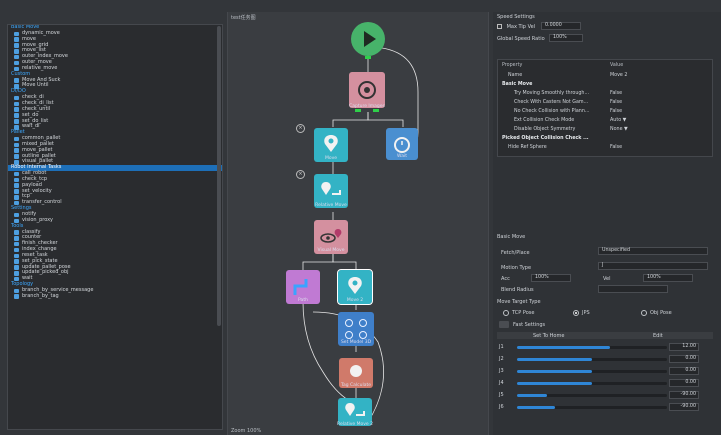  What do you see at coordinates (605, 111) in the screenshot?
I see `property-row: No Check Collision with Plann... False` at bounding box center [605, 111].